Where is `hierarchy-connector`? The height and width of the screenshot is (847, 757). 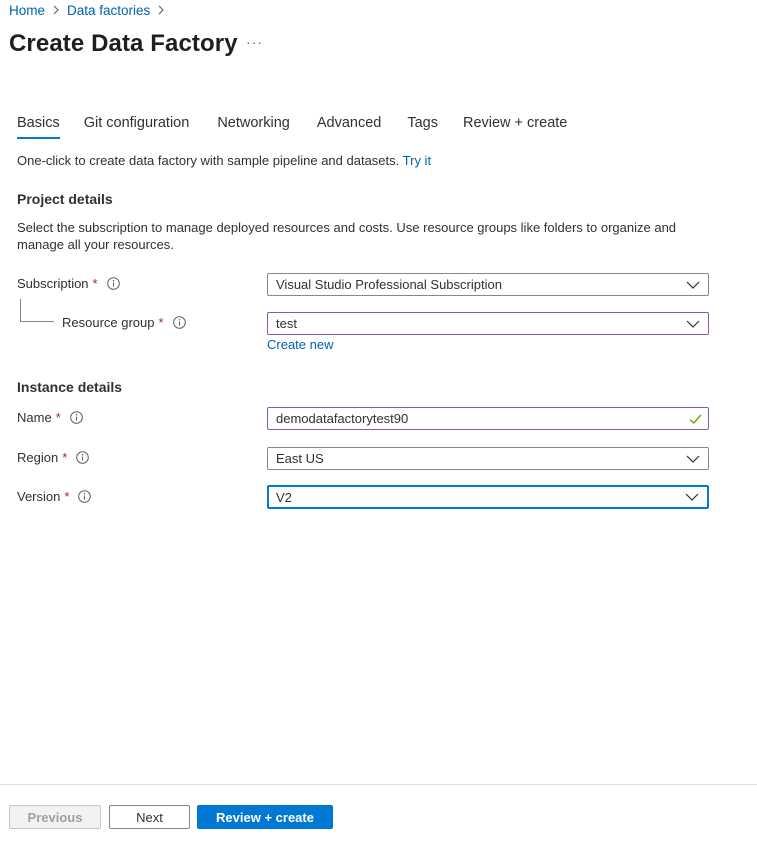 hierarchy-connector is located at coordinates (37, 310).